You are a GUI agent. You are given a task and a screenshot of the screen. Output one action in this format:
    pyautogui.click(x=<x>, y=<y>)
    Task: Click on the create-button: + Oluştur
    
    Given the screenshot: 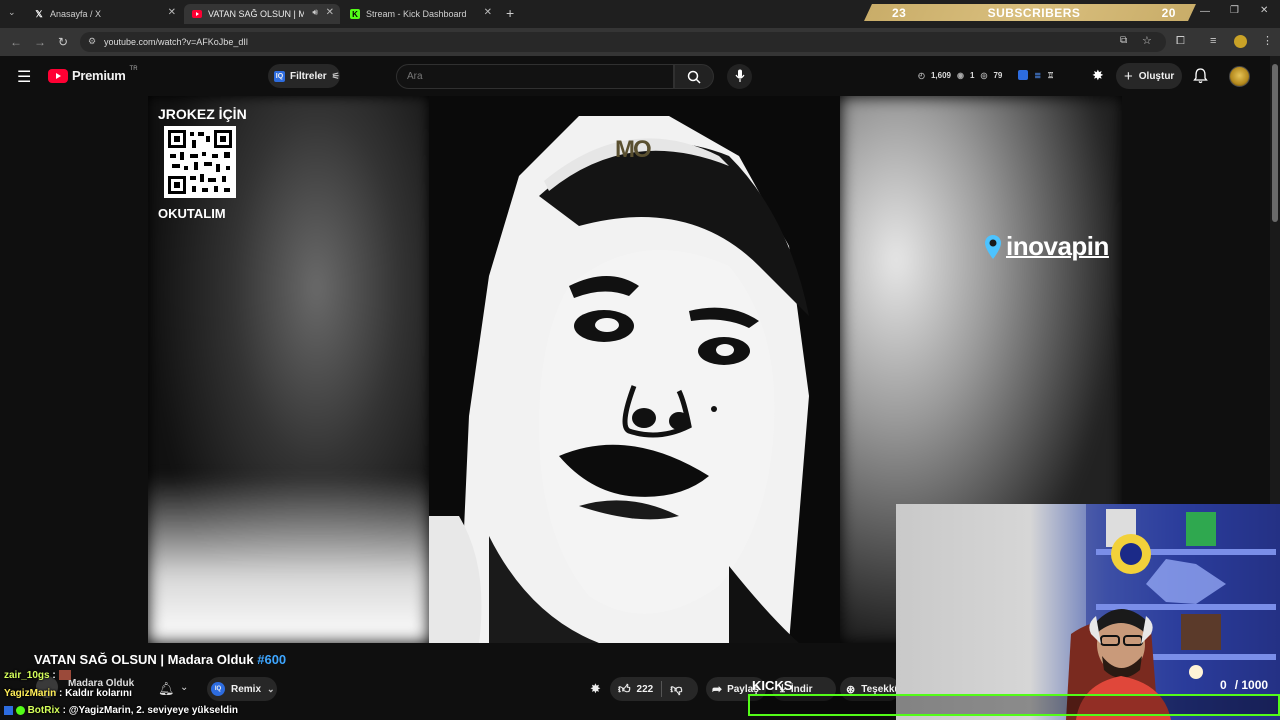 What is the action you would take?
    pyautogui.click(x=1149, y=76)
    